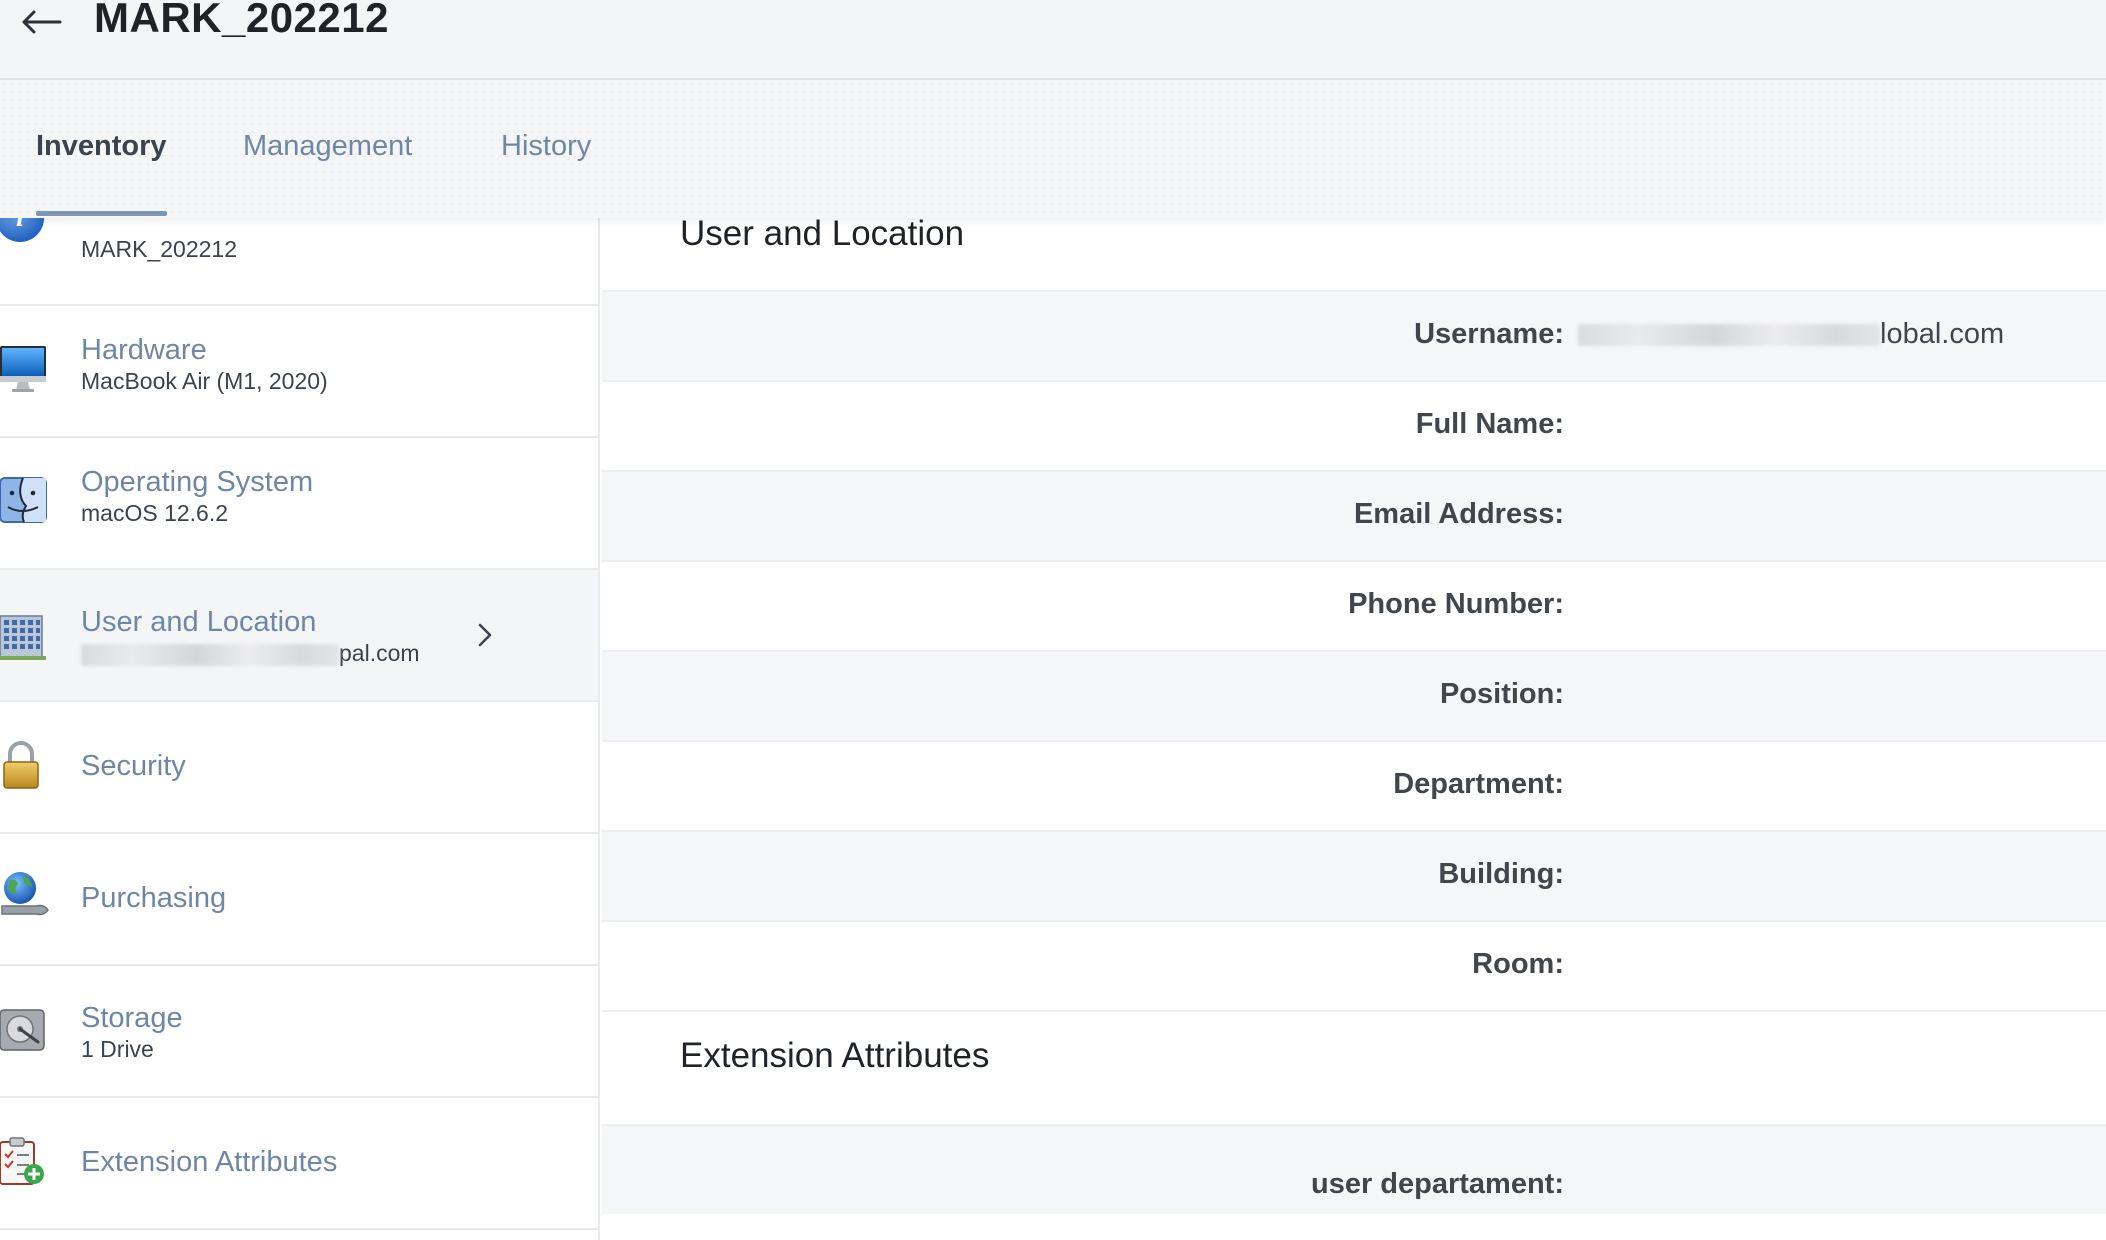 The image size is (2106, 1240). I want to click on sidebar-item-label: Purchasing, so click(154, 898).